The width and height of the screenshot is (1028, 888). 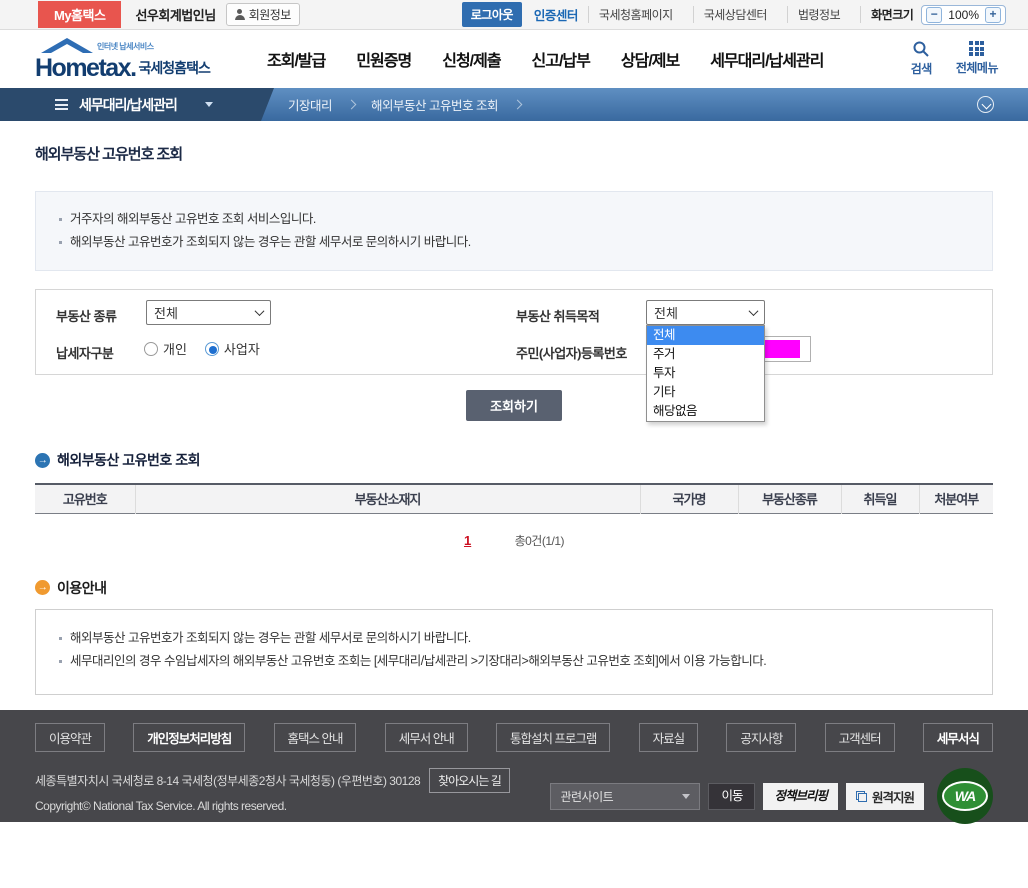 What do you see at coordinates (571, 353) in the screenshot?
I see `reg-number-label: 주민(사업자)등록번호` at bounding box center [571, 353].